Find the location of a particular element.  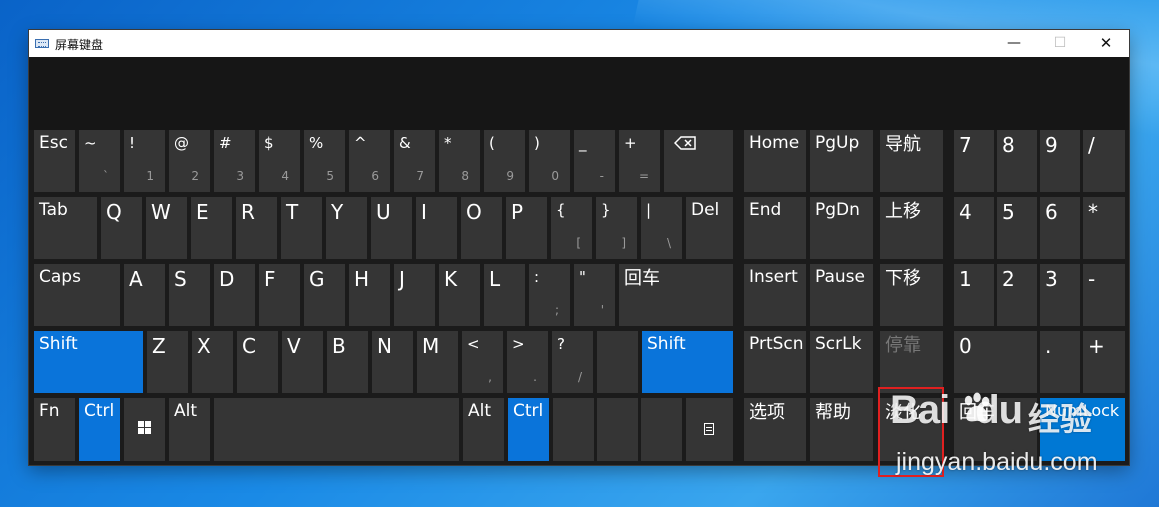

key-scrlk: ScrLk is located at coordinates (841, 362).